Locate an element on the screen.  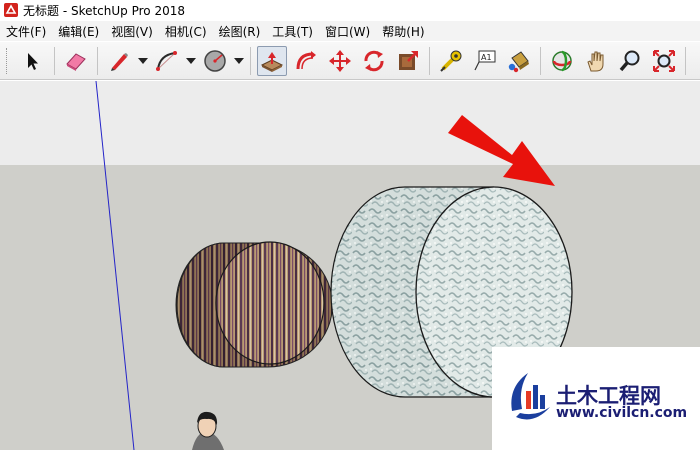
orbit-icon is located at coordinates (562, 60).